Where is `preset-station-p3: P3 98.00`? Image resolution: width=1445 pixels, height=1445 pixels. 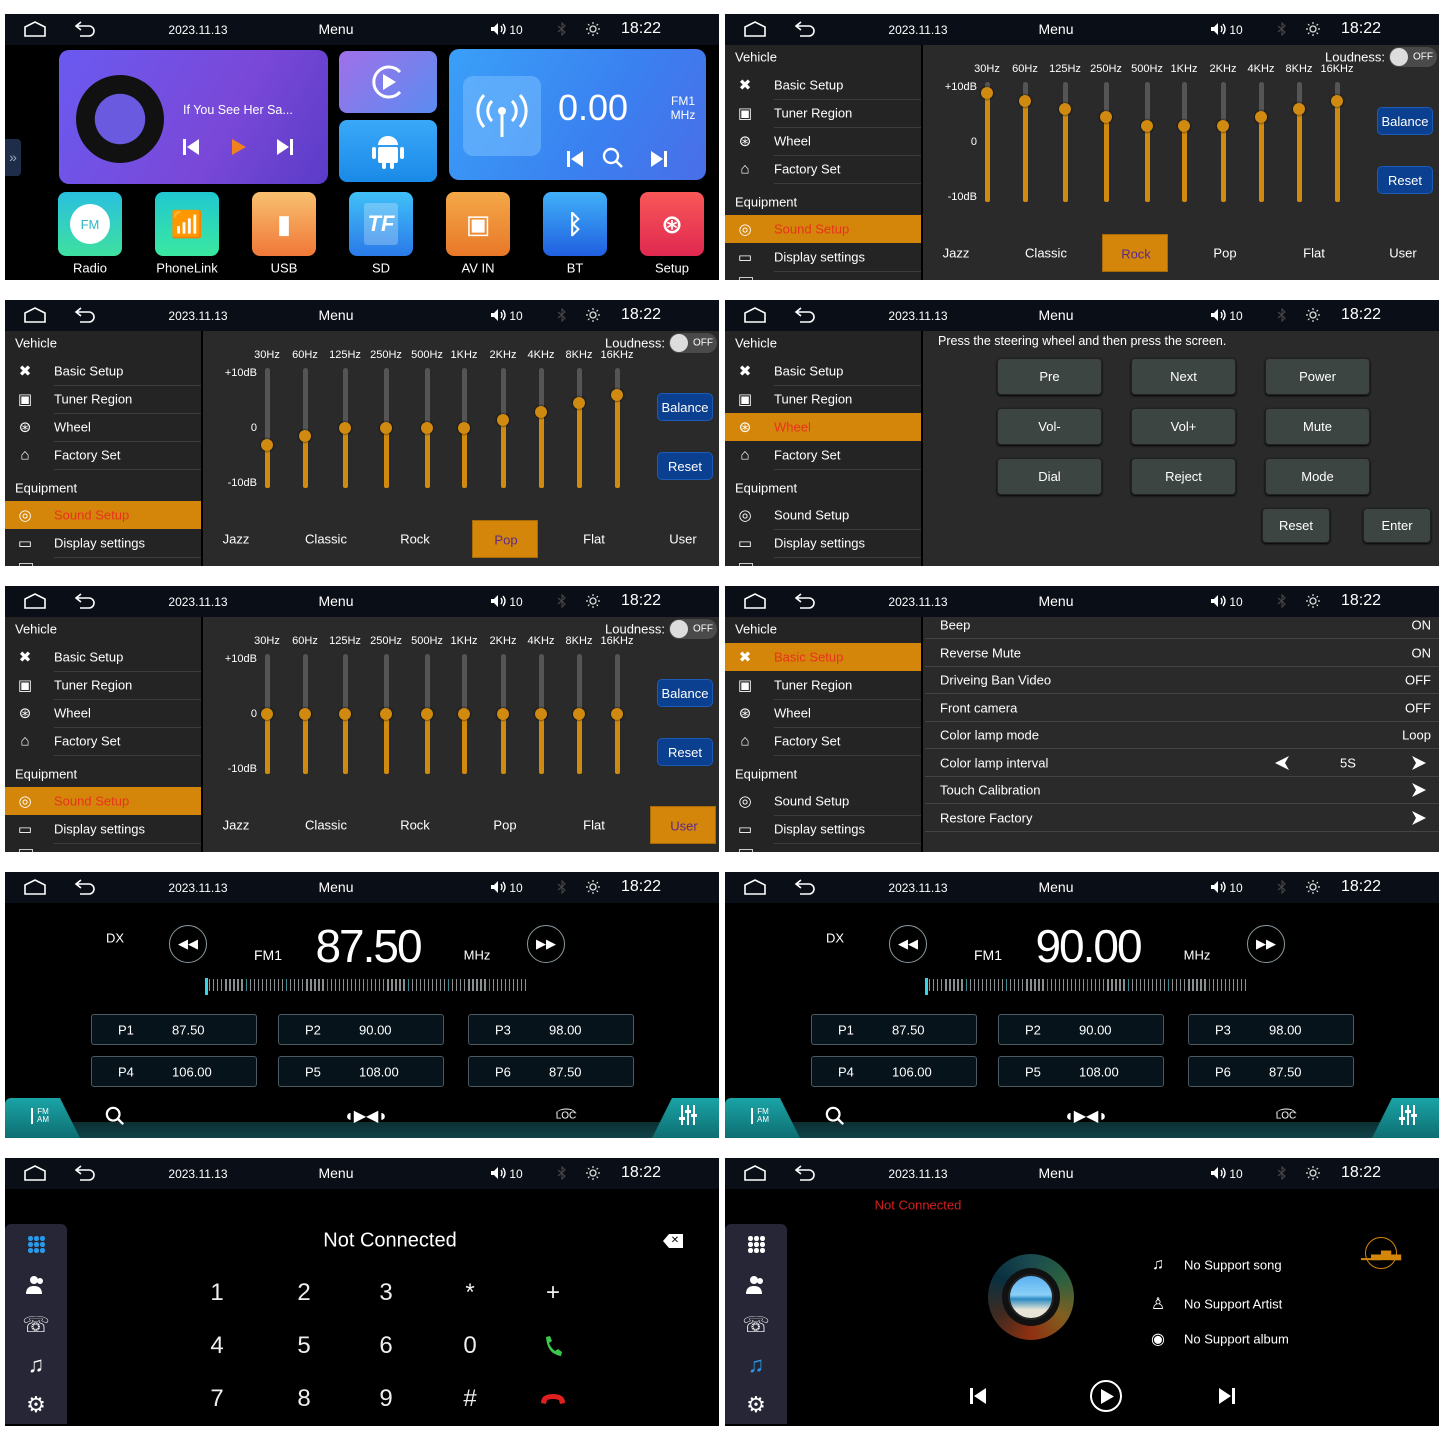
preset-station-p3: P3 98.00 is located at coordinates (551, 1029).